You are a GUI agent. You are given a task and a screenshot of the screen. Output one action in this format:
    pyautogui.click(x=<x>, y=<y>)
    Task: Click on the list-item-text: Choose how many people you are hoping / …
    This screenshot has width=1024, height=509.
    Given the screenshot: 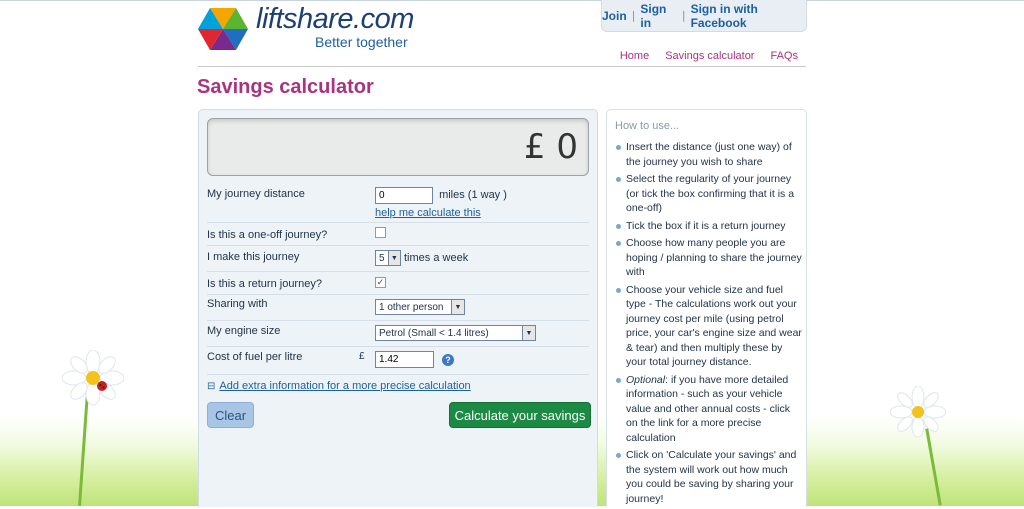 What is the action you would take?
    pyautogui.click(x=714, y=257)
    